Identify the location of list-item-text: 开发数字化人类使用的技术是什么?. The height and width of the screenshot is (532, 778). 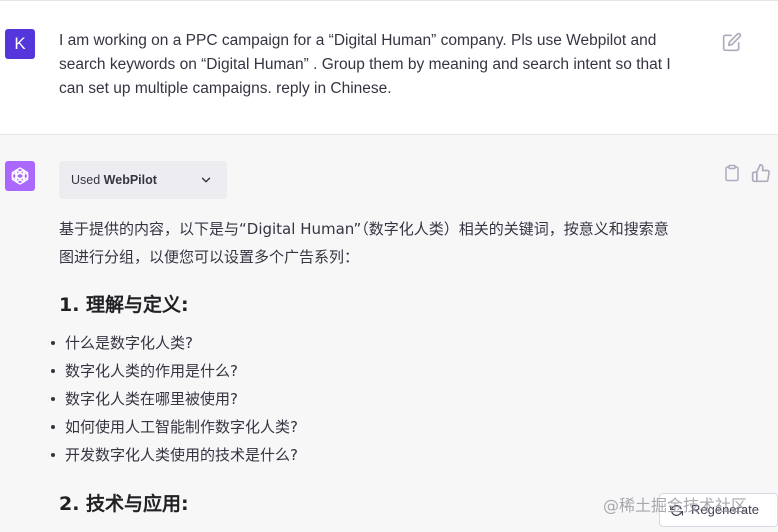
(181, 455).